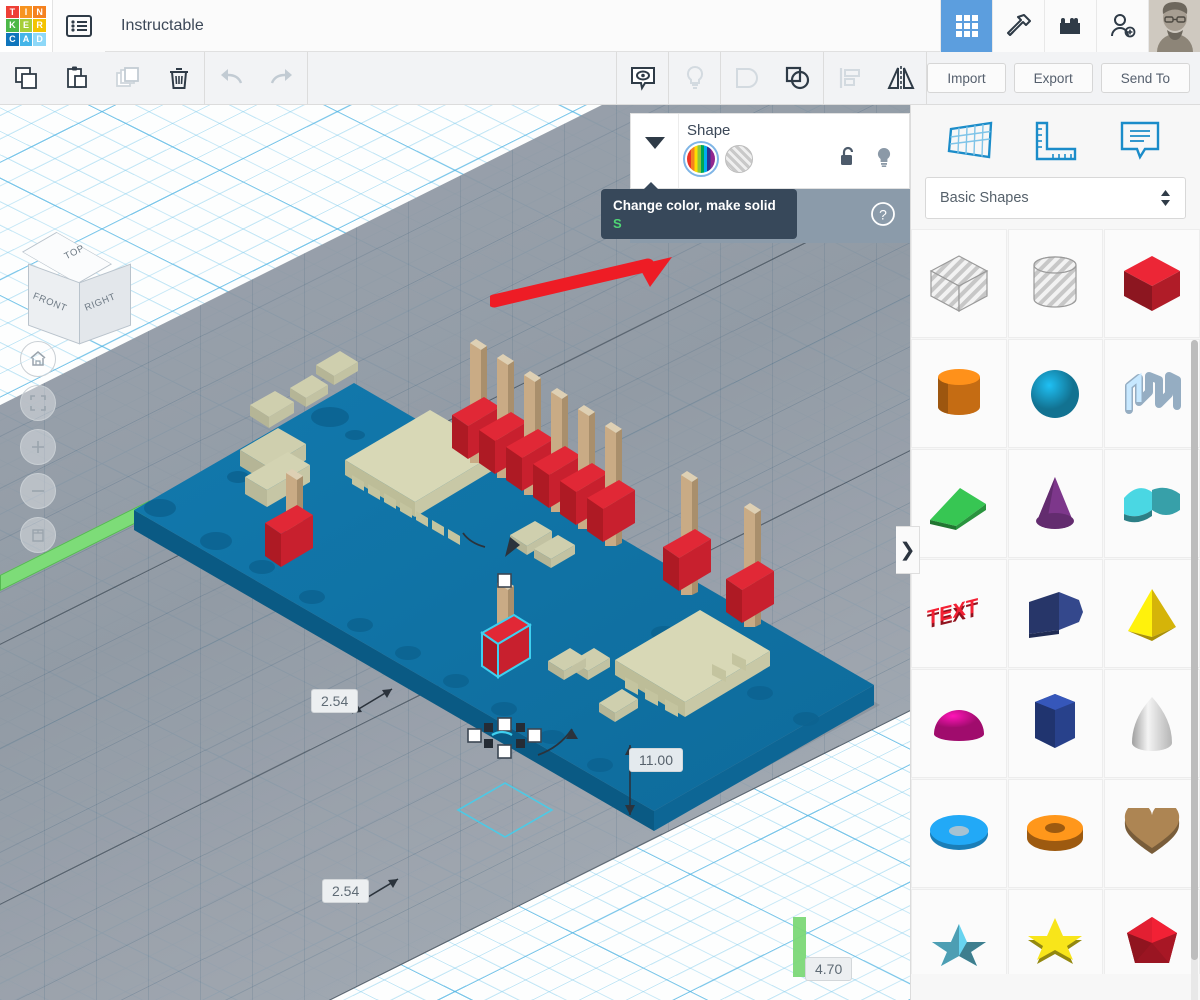 This screenshot has height=1000, width=1200. Describe the element at coordinates (1152, 283) in the screenshot. I see `shape-item-box` at that location.